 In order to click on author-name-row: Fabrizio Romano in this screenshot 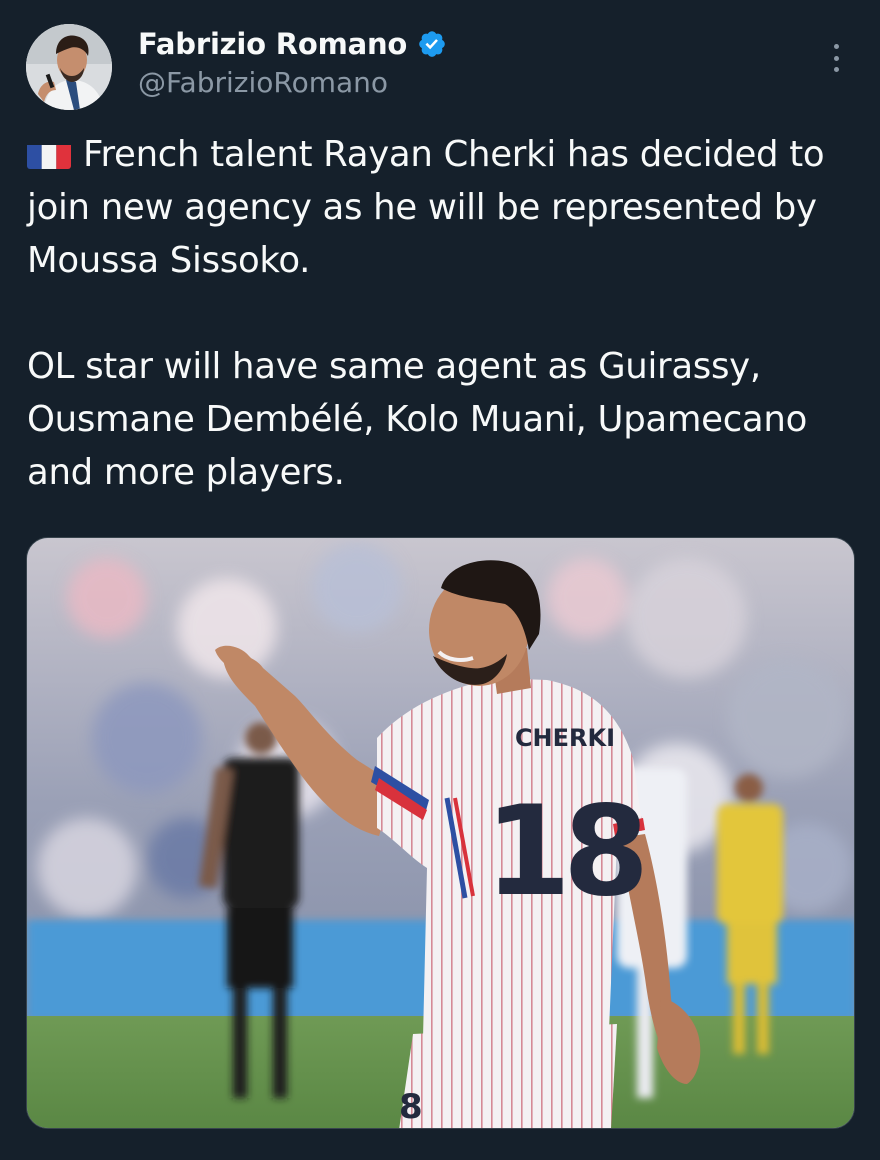, I will do `click(292, 44)`.